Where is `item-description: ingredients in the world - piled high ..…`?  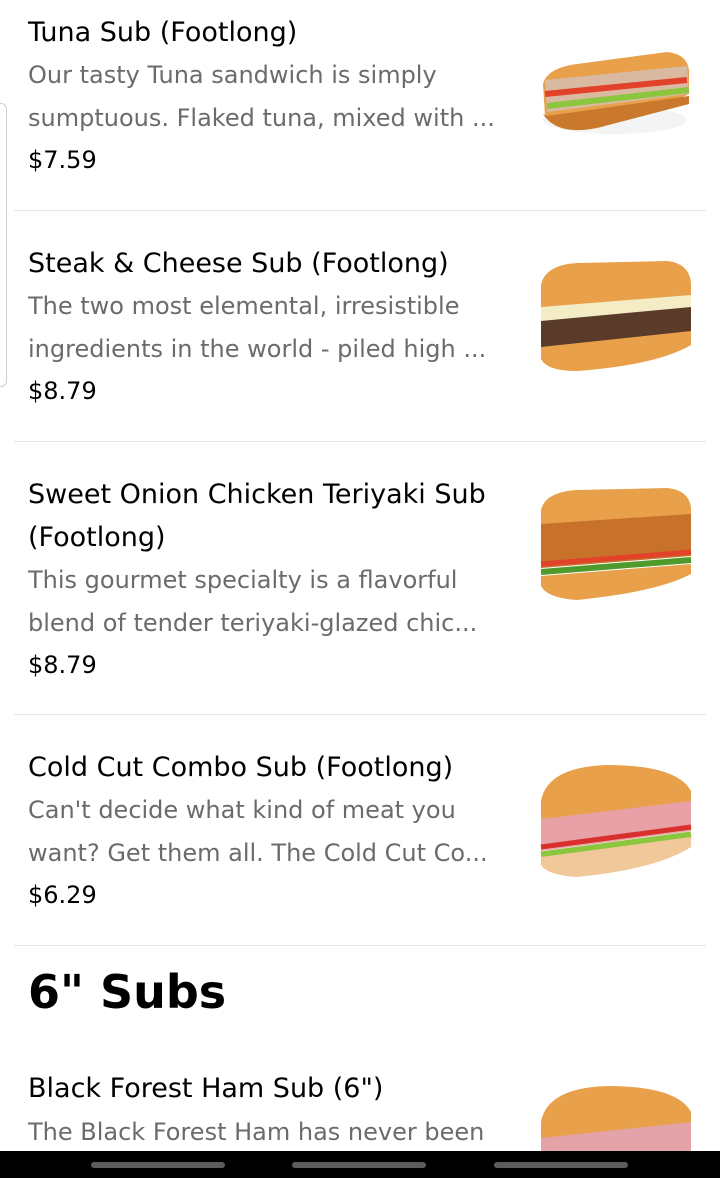
item-description: ingredients in the world - piled high ..… is located at coordinates (257, 349).